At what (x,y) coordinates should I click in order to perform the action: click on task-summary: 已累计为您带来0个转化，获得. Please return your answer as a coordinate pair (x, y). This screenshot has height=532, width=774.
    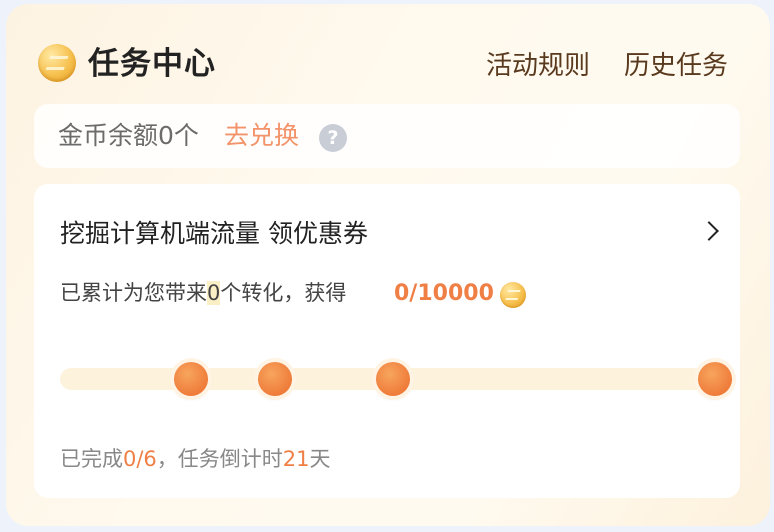
    Looking at the image, I should click on (203, 293).